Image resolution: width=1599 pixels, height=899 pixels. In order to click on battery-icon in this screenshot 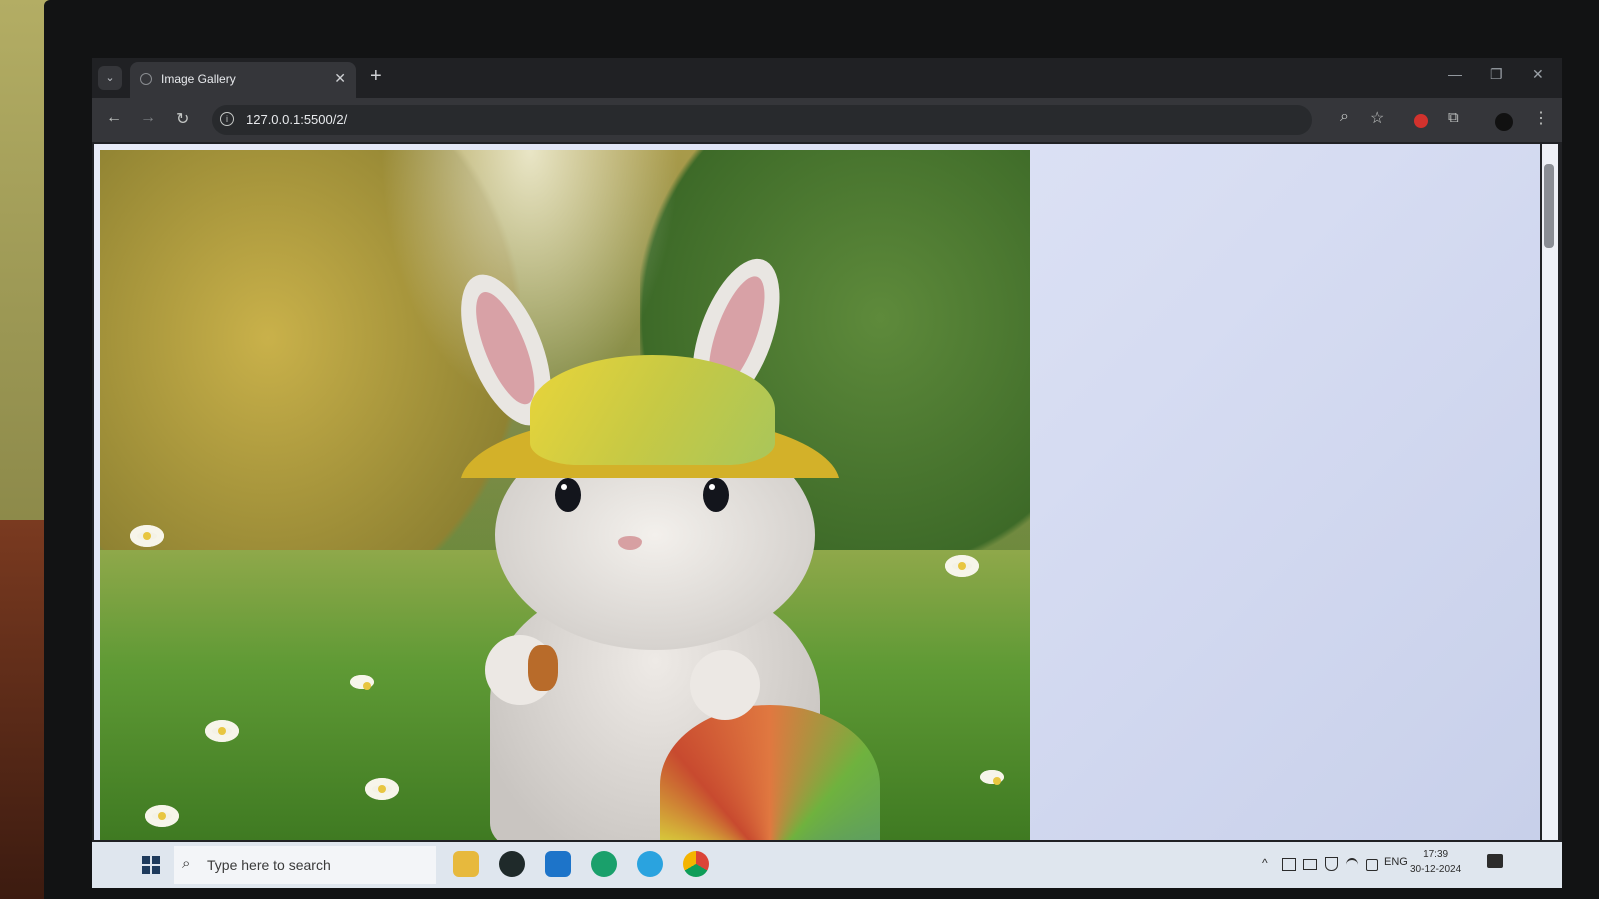, I will do `click(1310, 864)`.